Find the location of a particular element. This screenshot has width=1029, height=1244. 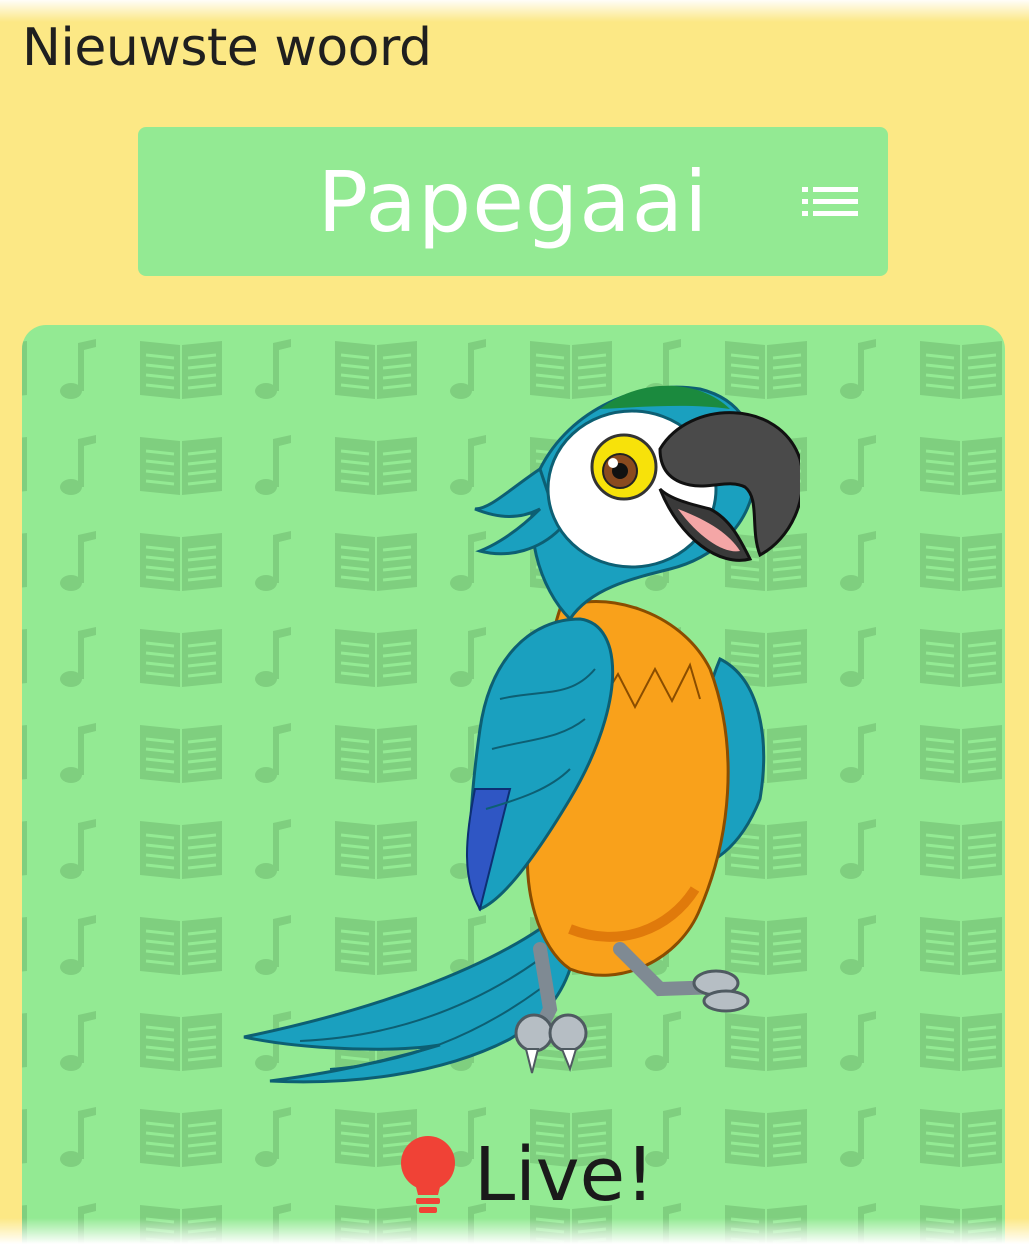

list-icon is located at coordinates (830, 202).